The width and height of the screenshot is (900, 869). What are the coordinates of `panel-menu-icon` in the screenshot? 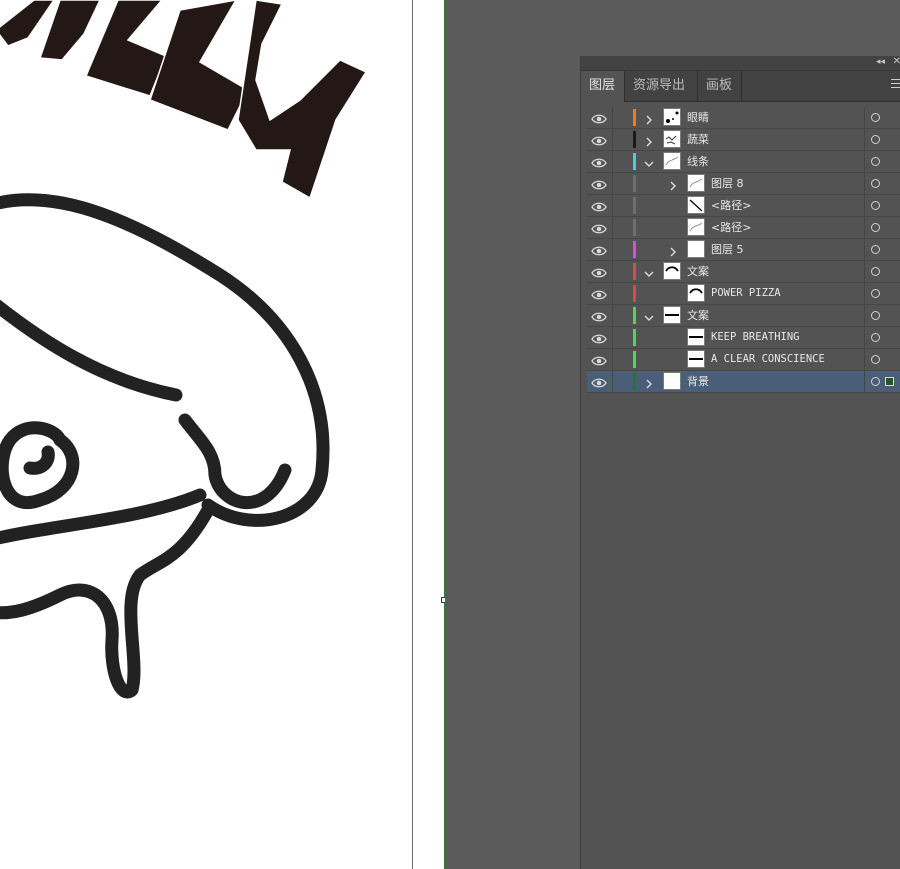 It's located at (895, 84).